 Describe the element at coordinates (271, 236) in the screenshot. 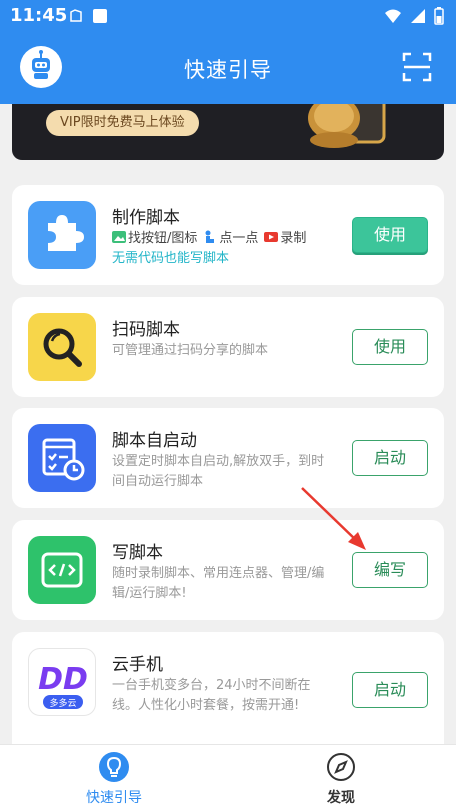

I see `record-icon` at that location.